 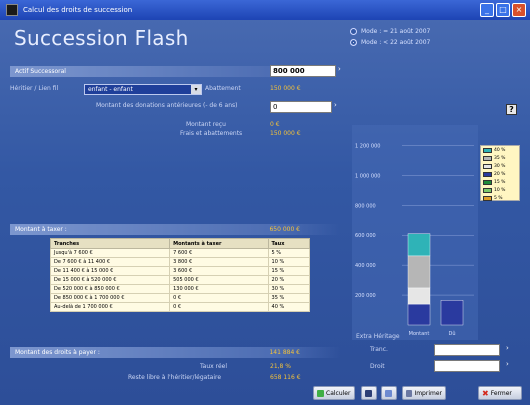 I want to click on donations-input: 0, so click(x=301, y=107).